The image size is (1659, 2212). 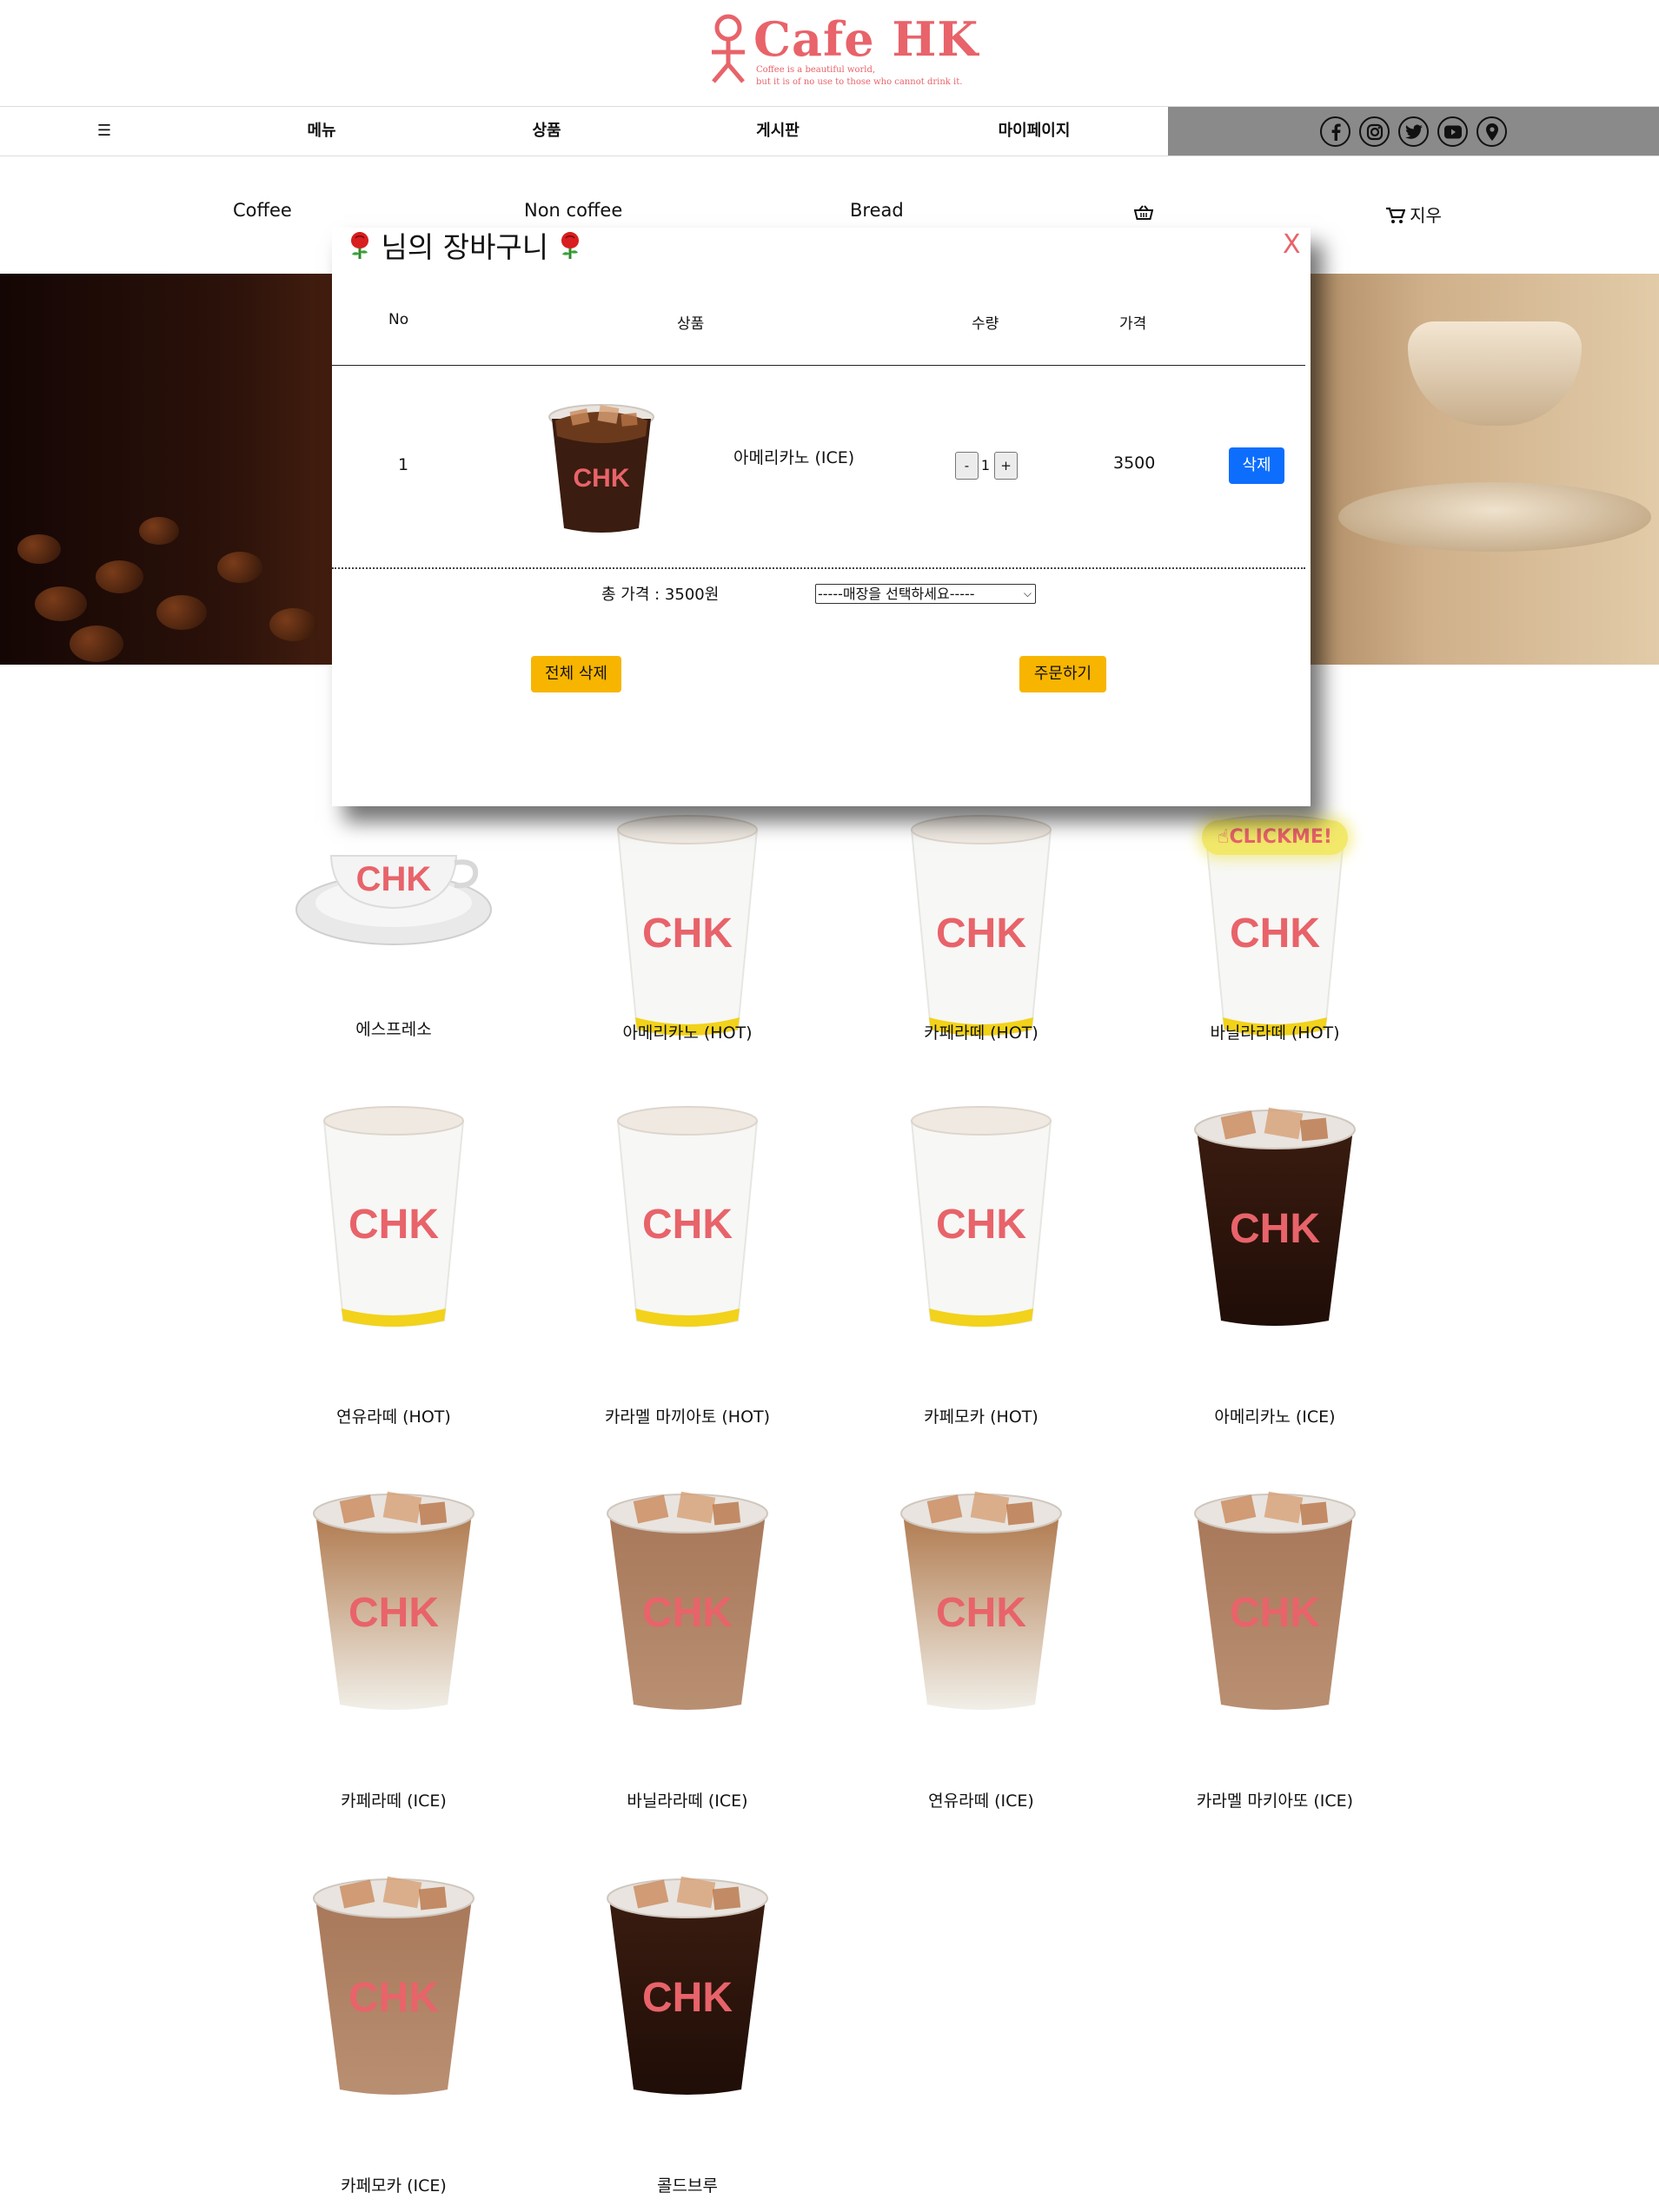 What do you see at coordinates (398, 320) in the screenshot?
I see `column-header-no: No` at bounding box center [398, 320].